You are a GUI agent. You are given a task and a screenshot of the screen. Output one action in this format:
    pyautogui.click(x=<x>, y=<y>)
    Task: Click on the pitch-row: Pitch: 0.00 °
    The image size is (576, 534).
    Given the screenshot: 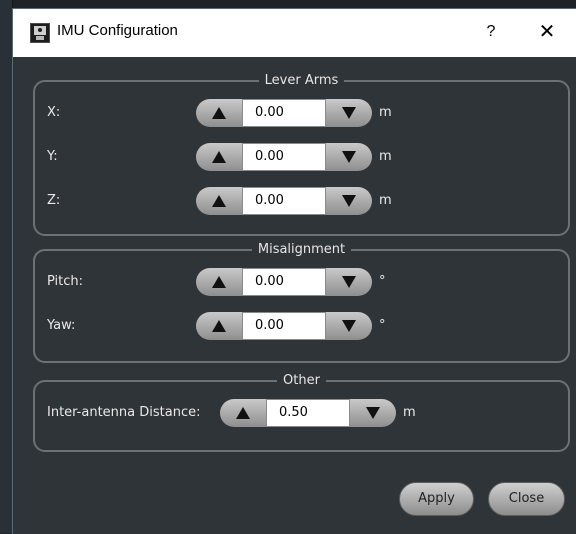 What is the action you would take?
    pyautogui.click(x=301, y=282)
    